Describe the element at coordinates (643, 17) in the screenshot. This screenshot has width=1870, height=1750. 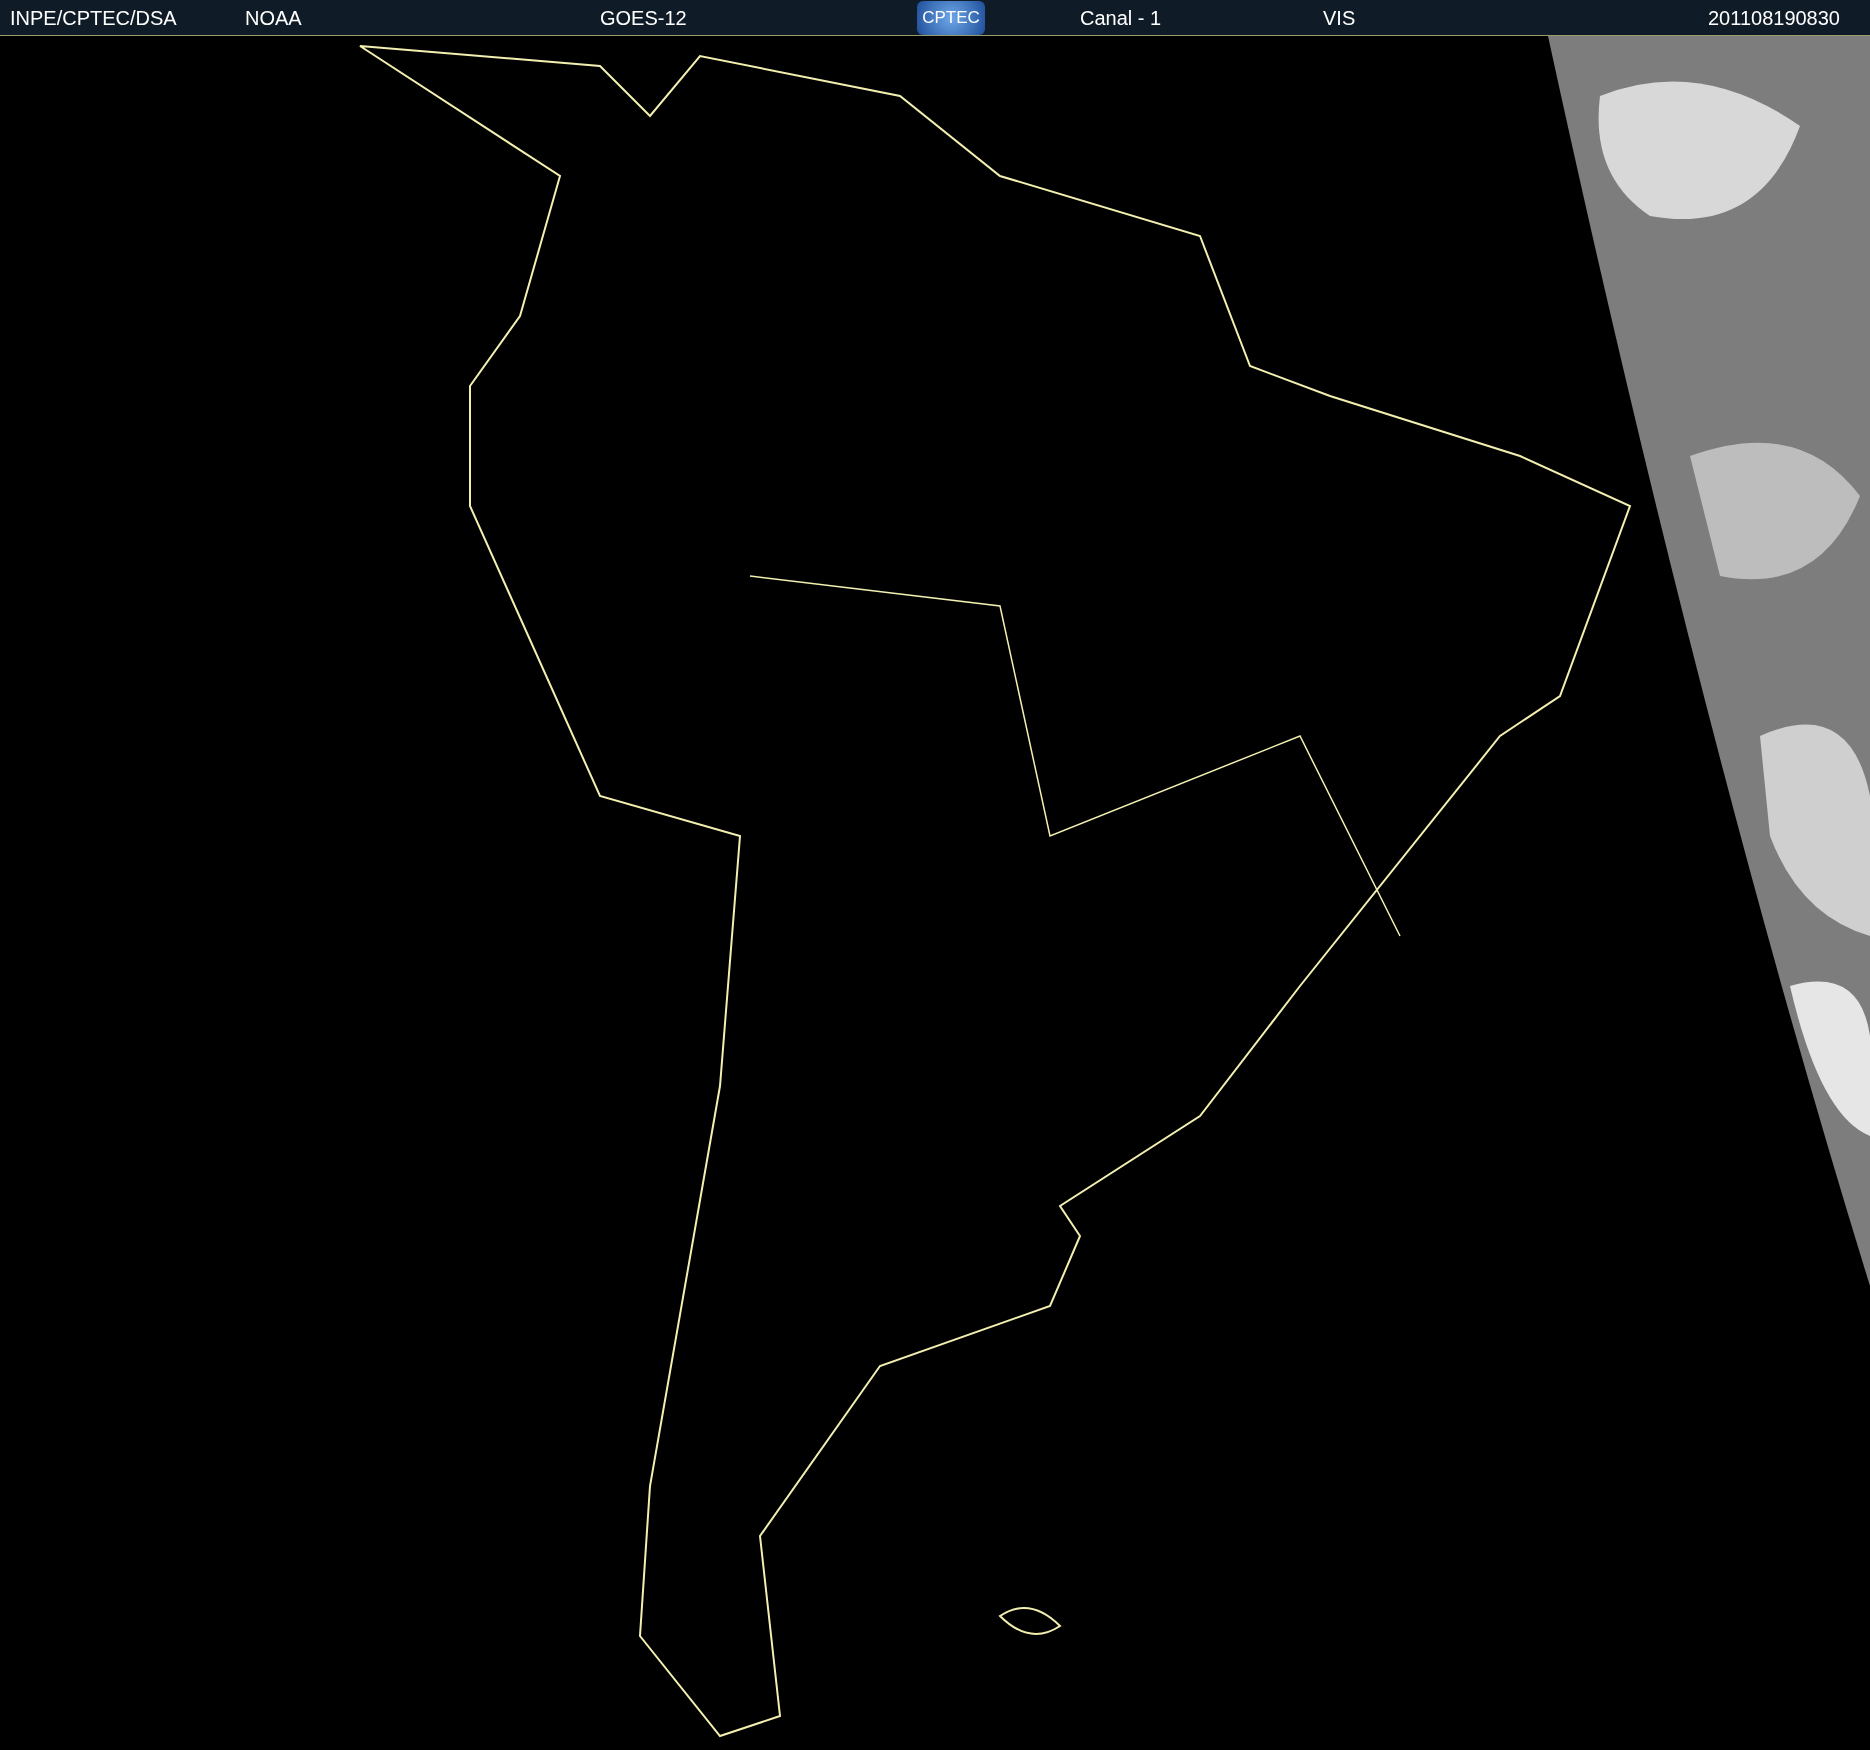
I see `satellite-label: GOES-12` at that location.